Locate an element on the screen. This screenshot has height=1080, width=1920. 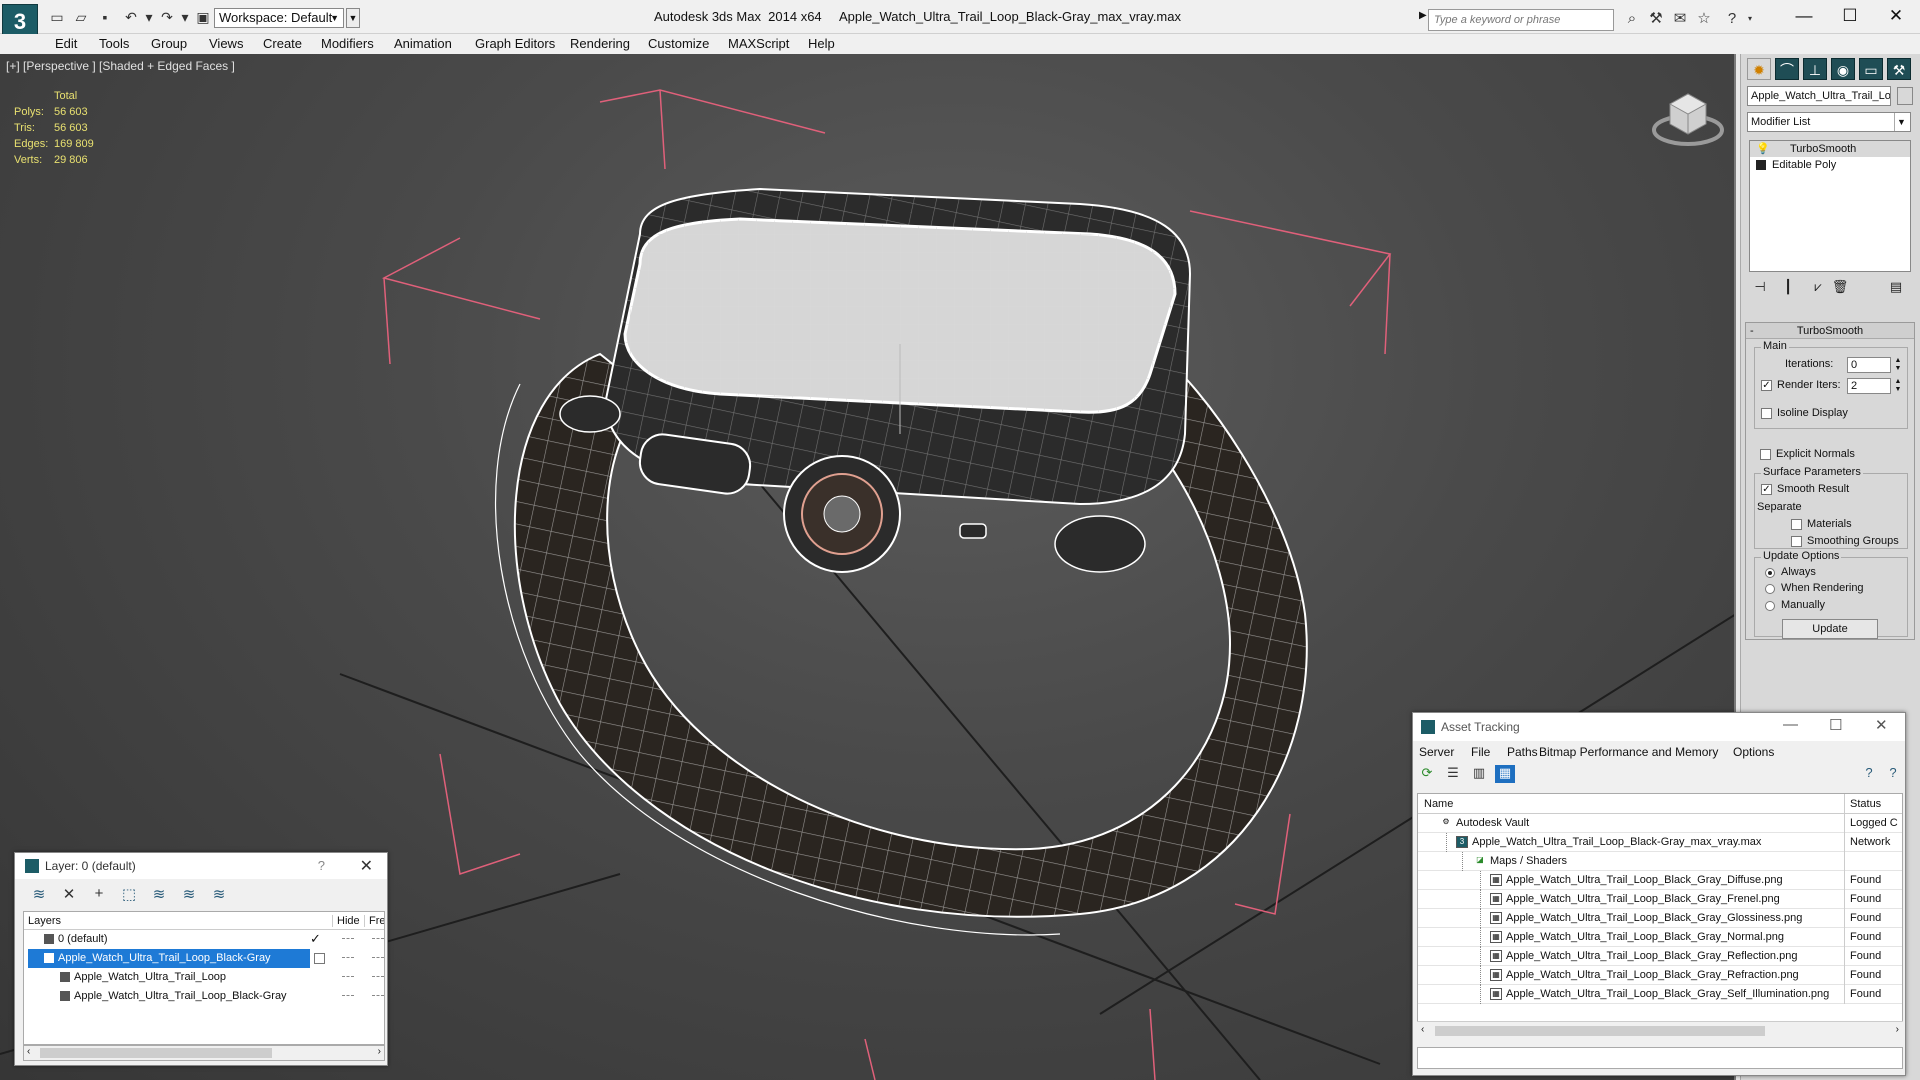
update-button: Update is located at coordinates (1830, 629).